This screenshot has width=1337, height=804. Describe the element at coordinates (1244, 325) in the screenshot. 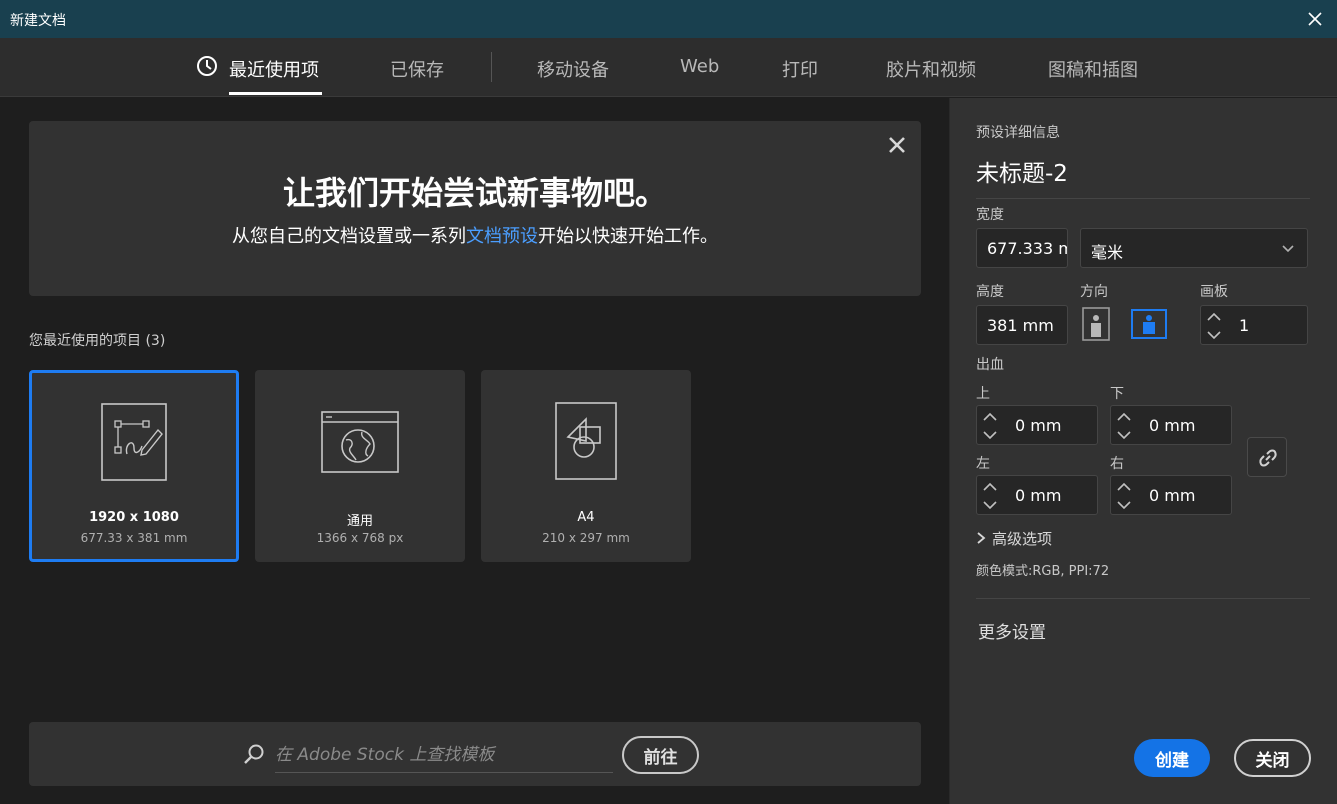

I see `artboard-count-value: 1` at that location.